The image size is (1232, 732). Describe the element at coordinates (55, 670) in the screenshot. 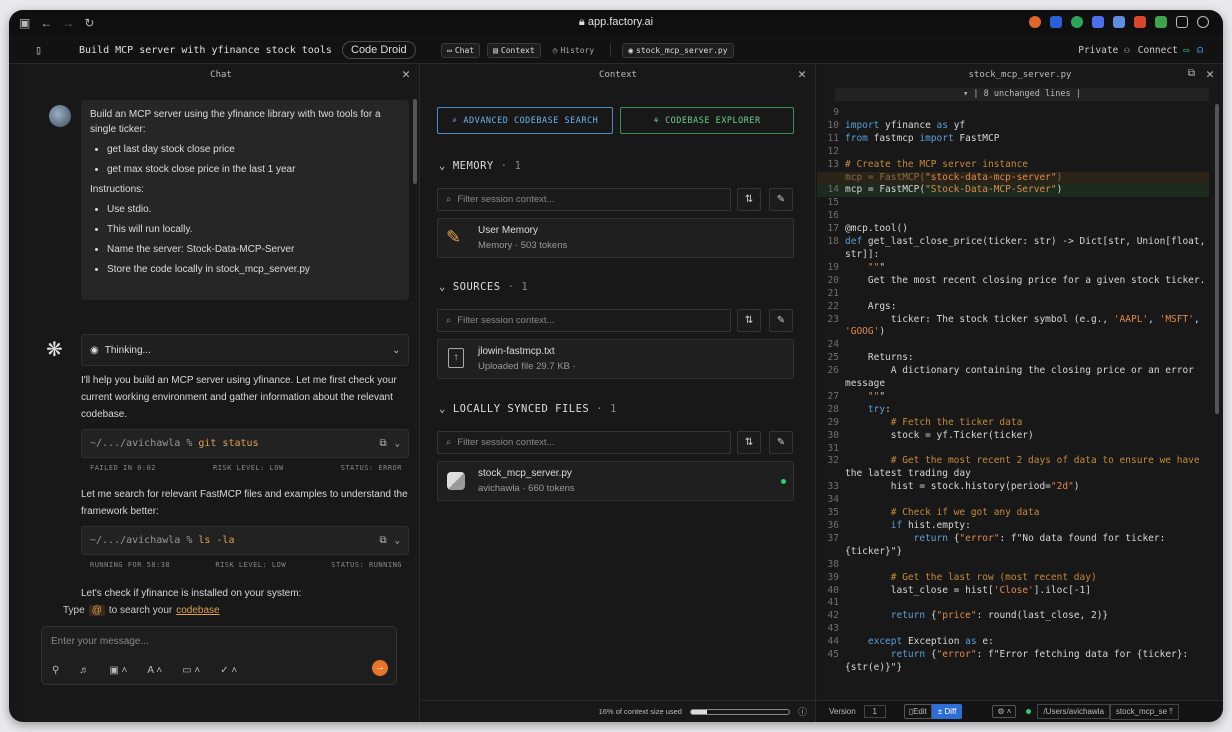

I see `attach-icon: ⚲` at that location.